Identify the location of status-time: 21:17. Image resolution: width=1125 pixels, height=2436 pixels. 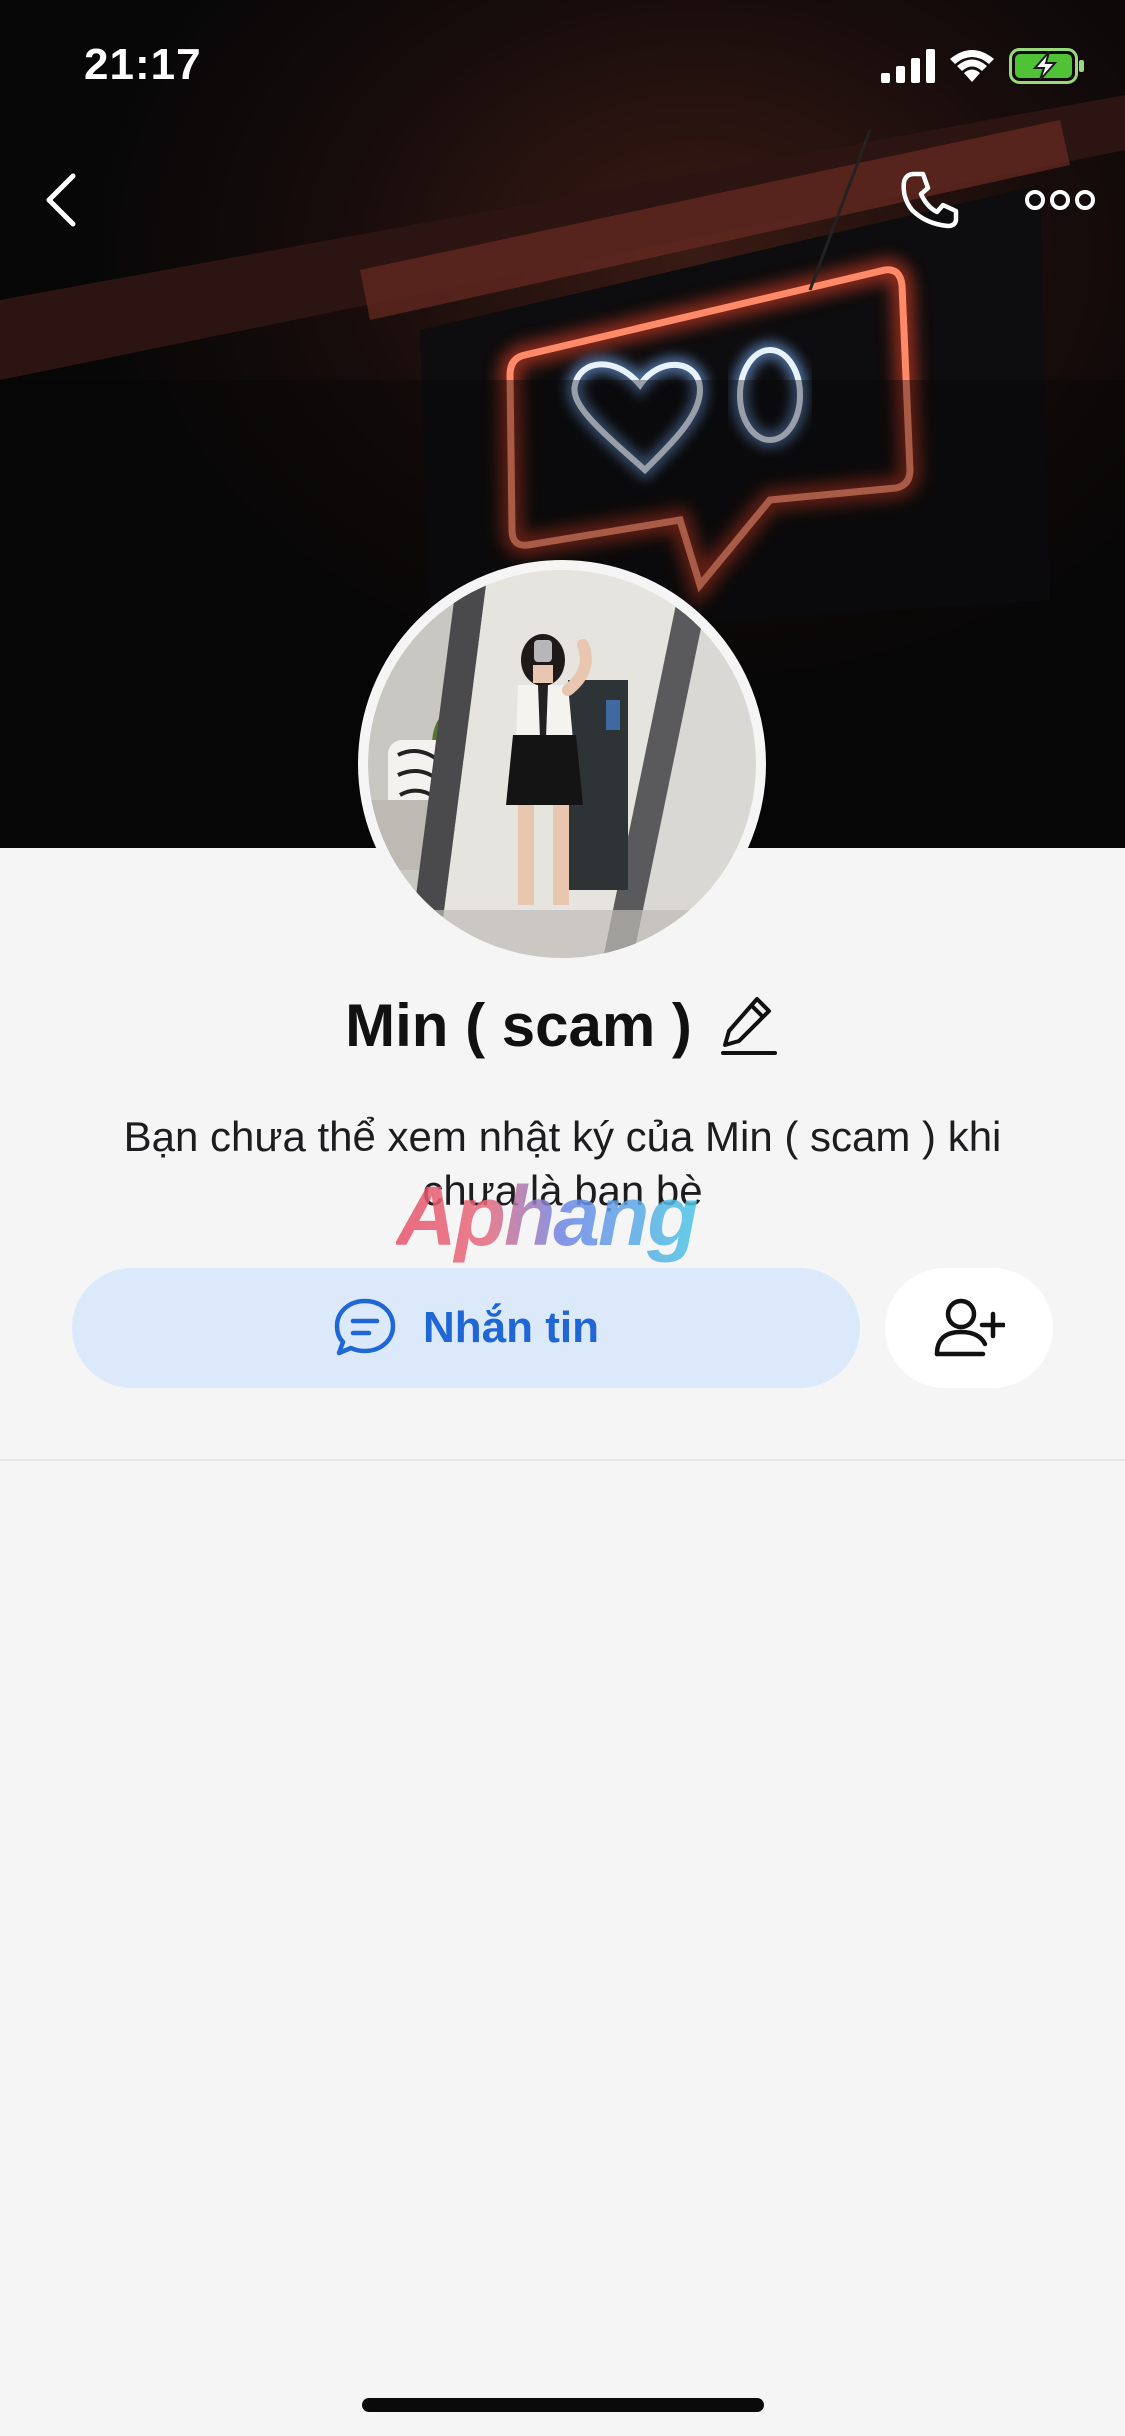
(143, 64).